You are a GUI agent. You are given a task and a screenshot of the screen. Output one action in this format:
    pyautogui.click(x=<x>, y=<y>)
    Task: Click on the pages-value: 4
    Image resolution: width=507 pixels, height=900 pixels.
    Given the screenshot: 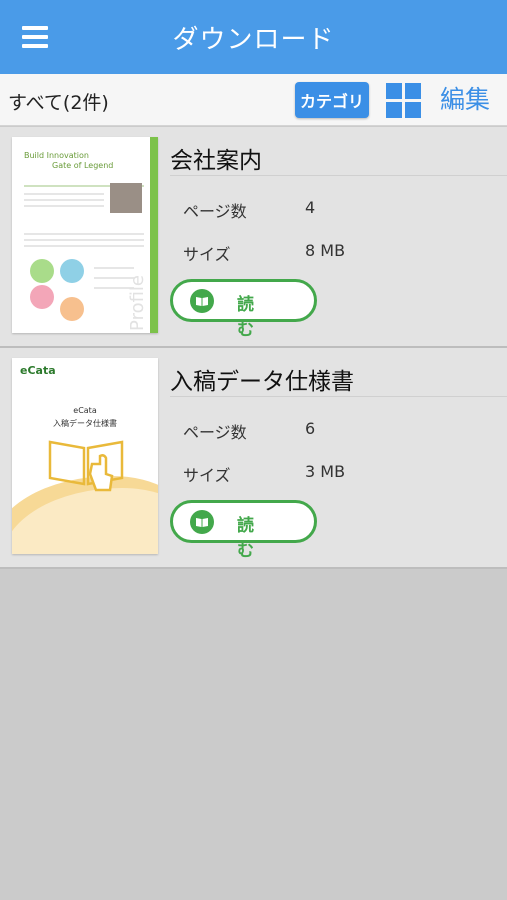 What is the action you would take?
    pyautogui.click(x=310, y=207)
    